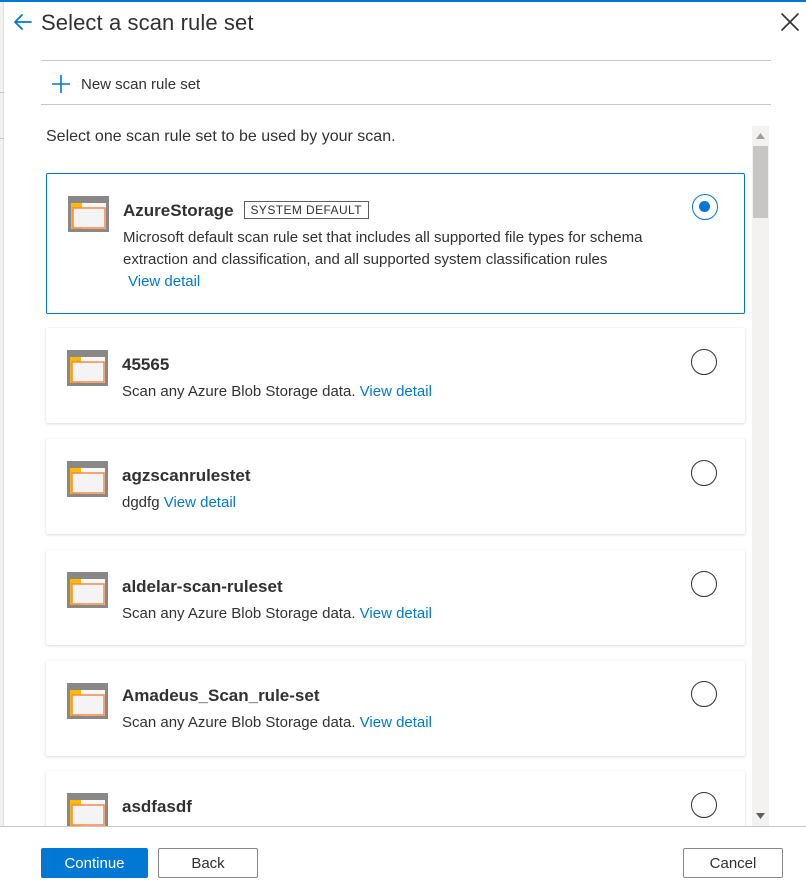  I want to click on new-scan-rule-set-label: New scan rule set, so click(141, 84).